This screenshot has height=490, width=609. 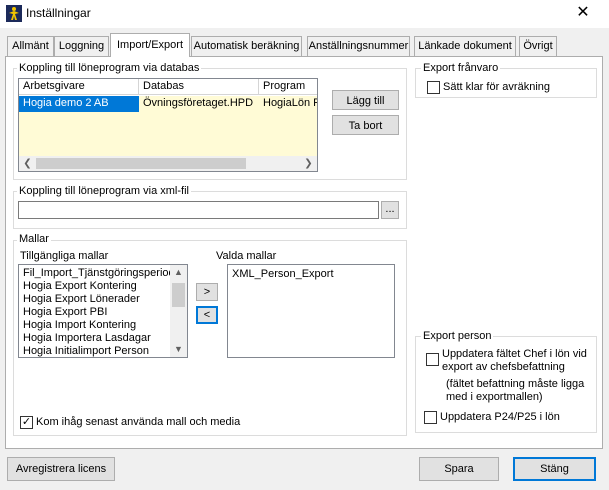 What do you see at coordinates (515, 384) in the screenshot?
I see `befattning-note-line1: (fältet befattning måste ligga` at bounding box center [515, 384].